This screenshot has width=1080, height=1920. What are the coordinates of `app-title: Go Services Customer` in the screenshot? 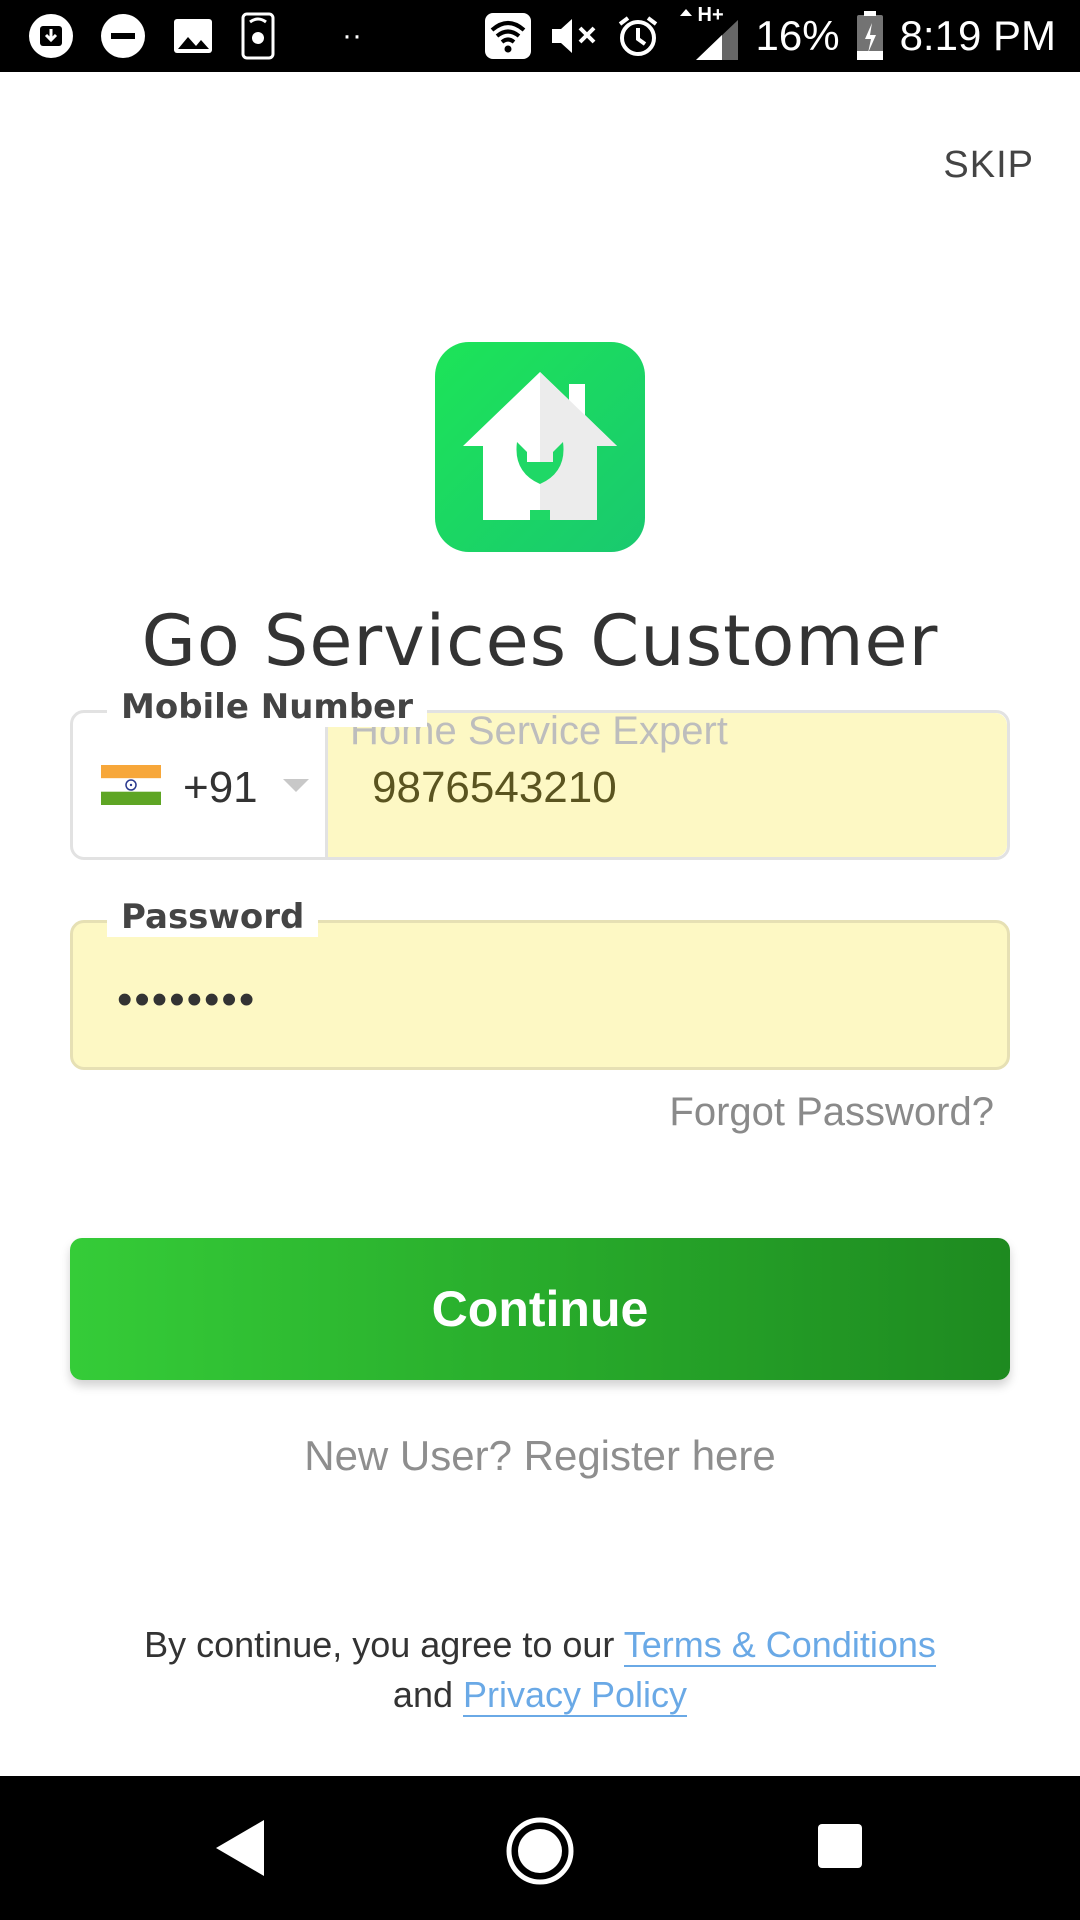 It's located at (540, 641).